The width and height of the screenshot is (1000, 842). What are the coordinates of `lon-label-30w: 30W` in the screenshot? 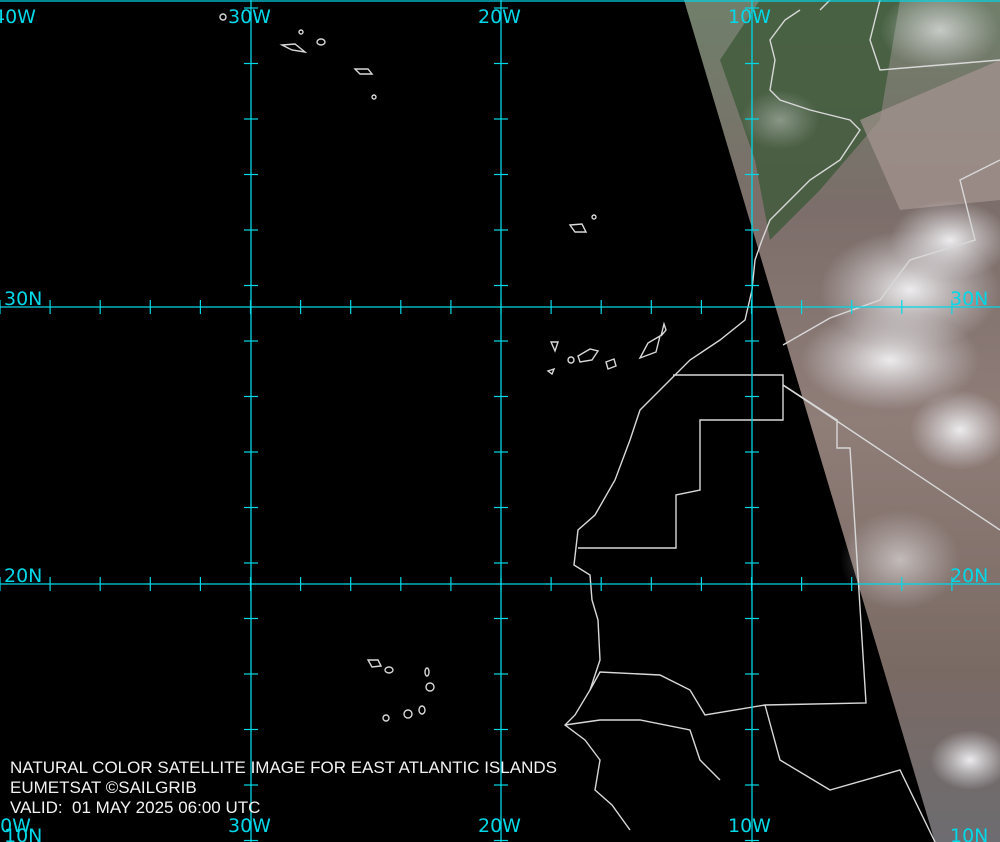 It's located at (249, 17).